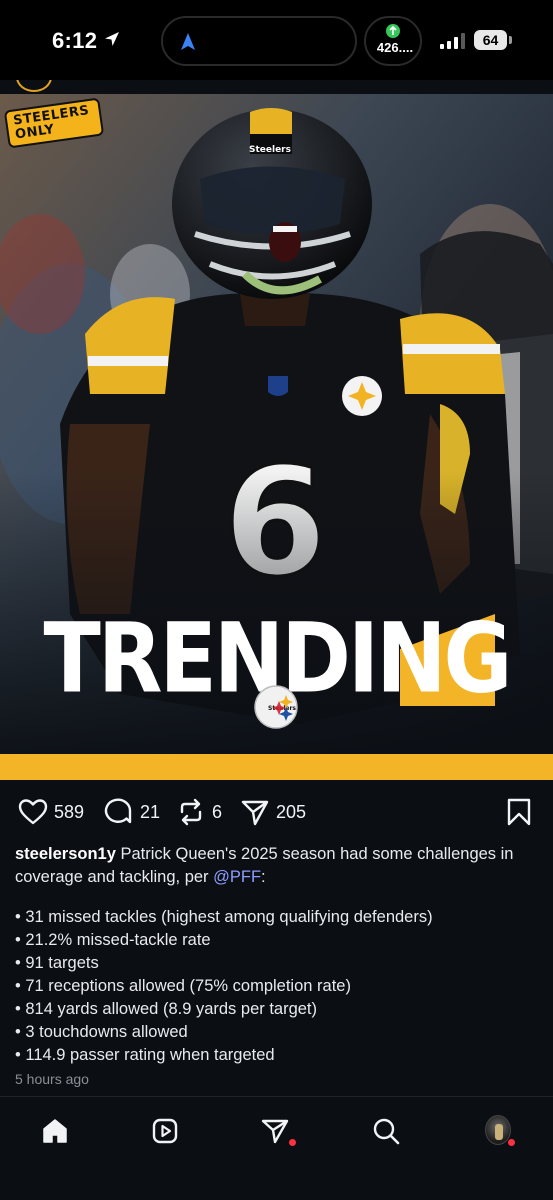 Image resolution: width=553 pixels, height=1200 pixels. Describe the element at coordinates (69, 812) in the screenshot. I see `like-count: 589` at that location.